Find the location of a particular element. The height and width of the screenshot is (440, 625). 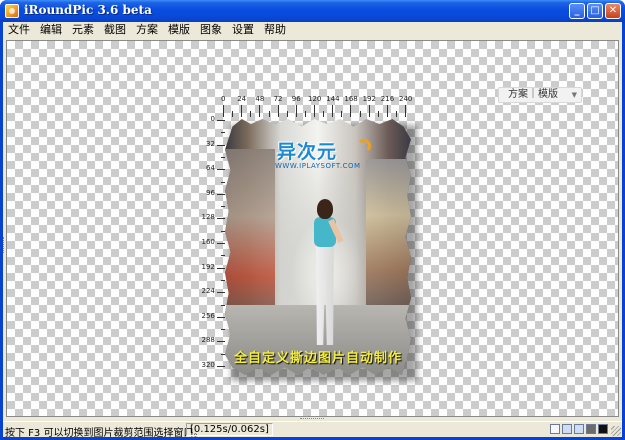

view-mode-buttons is located at coordinates (579, 429).